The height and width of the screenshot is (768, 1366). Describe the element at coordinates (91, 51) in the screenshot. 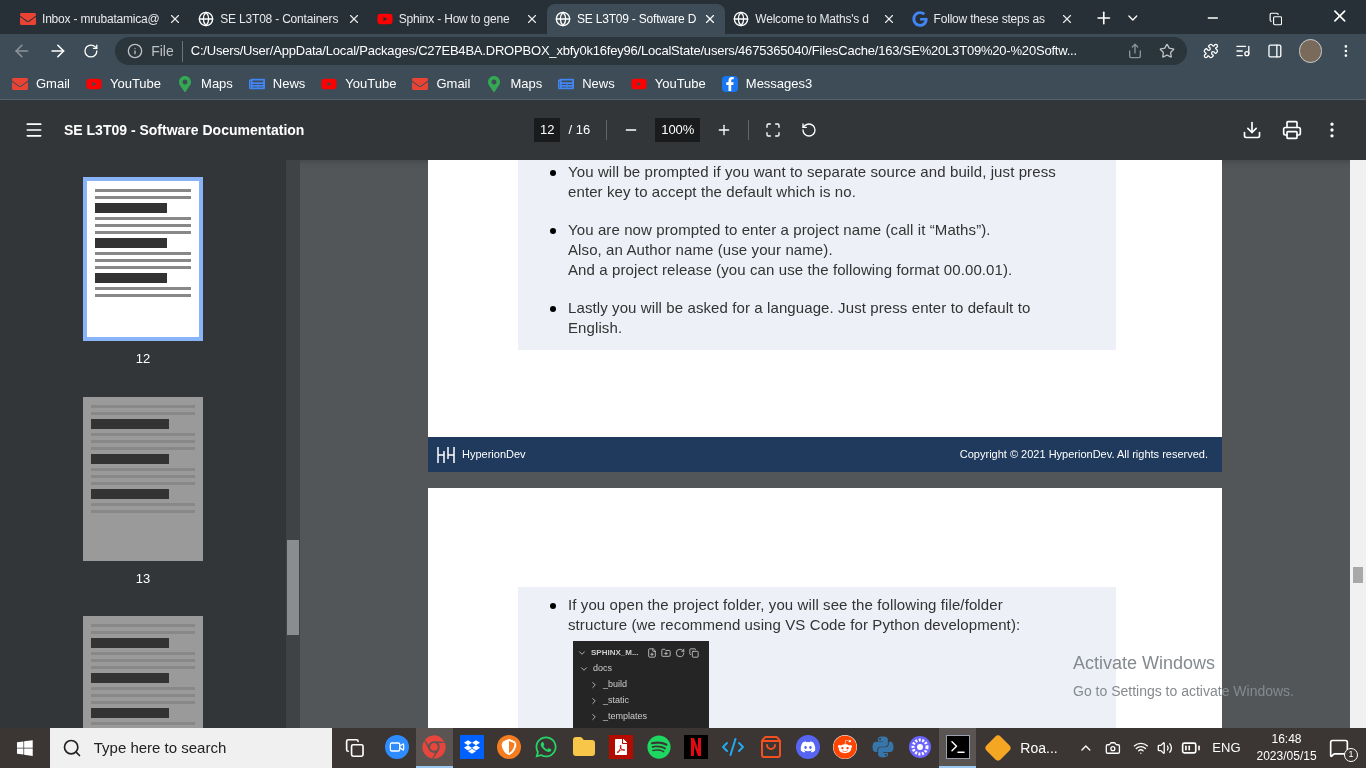

I see `reload-icon` at that location.